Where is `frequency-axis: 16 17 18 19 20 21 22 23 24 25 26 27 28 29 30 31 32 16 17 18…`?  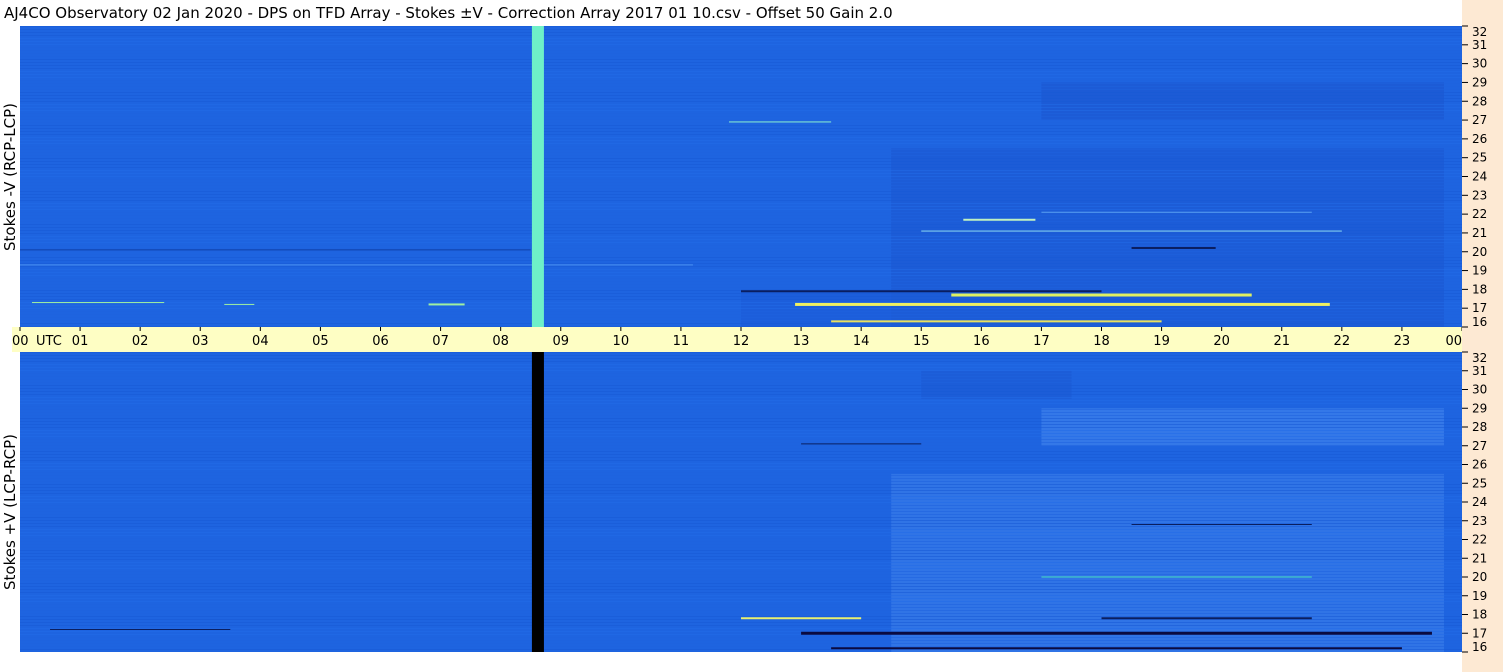 frequency-axis: 16 17 18 19 20 21 22 23 24 25 26 27 28 29 30 31 32 16 17 18… is located at coordinates (1482, 336).